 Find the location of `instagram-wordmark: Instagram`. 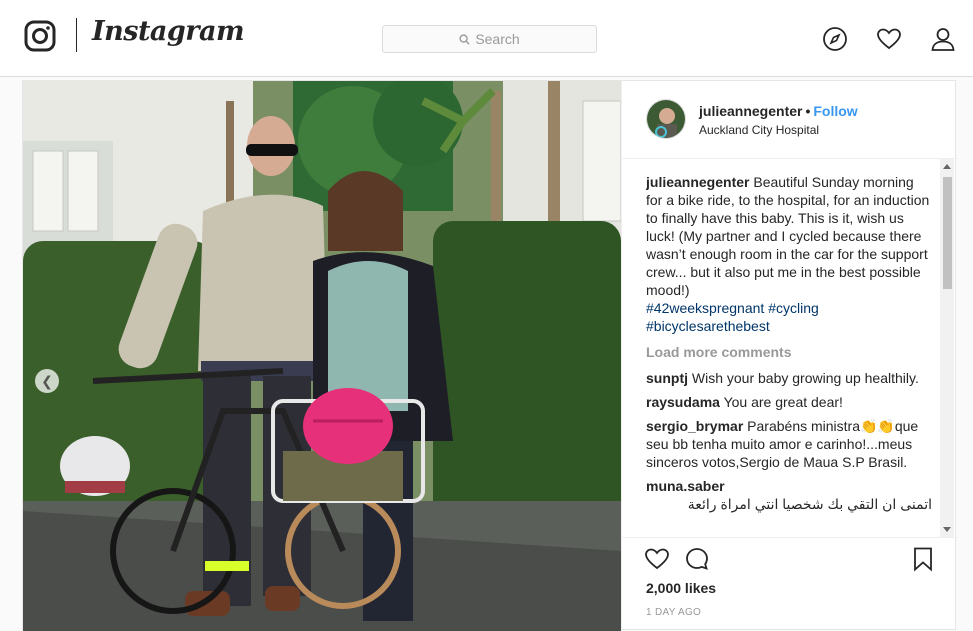

instagram-wordmark: Instagram is located at coordinates (168, 31).